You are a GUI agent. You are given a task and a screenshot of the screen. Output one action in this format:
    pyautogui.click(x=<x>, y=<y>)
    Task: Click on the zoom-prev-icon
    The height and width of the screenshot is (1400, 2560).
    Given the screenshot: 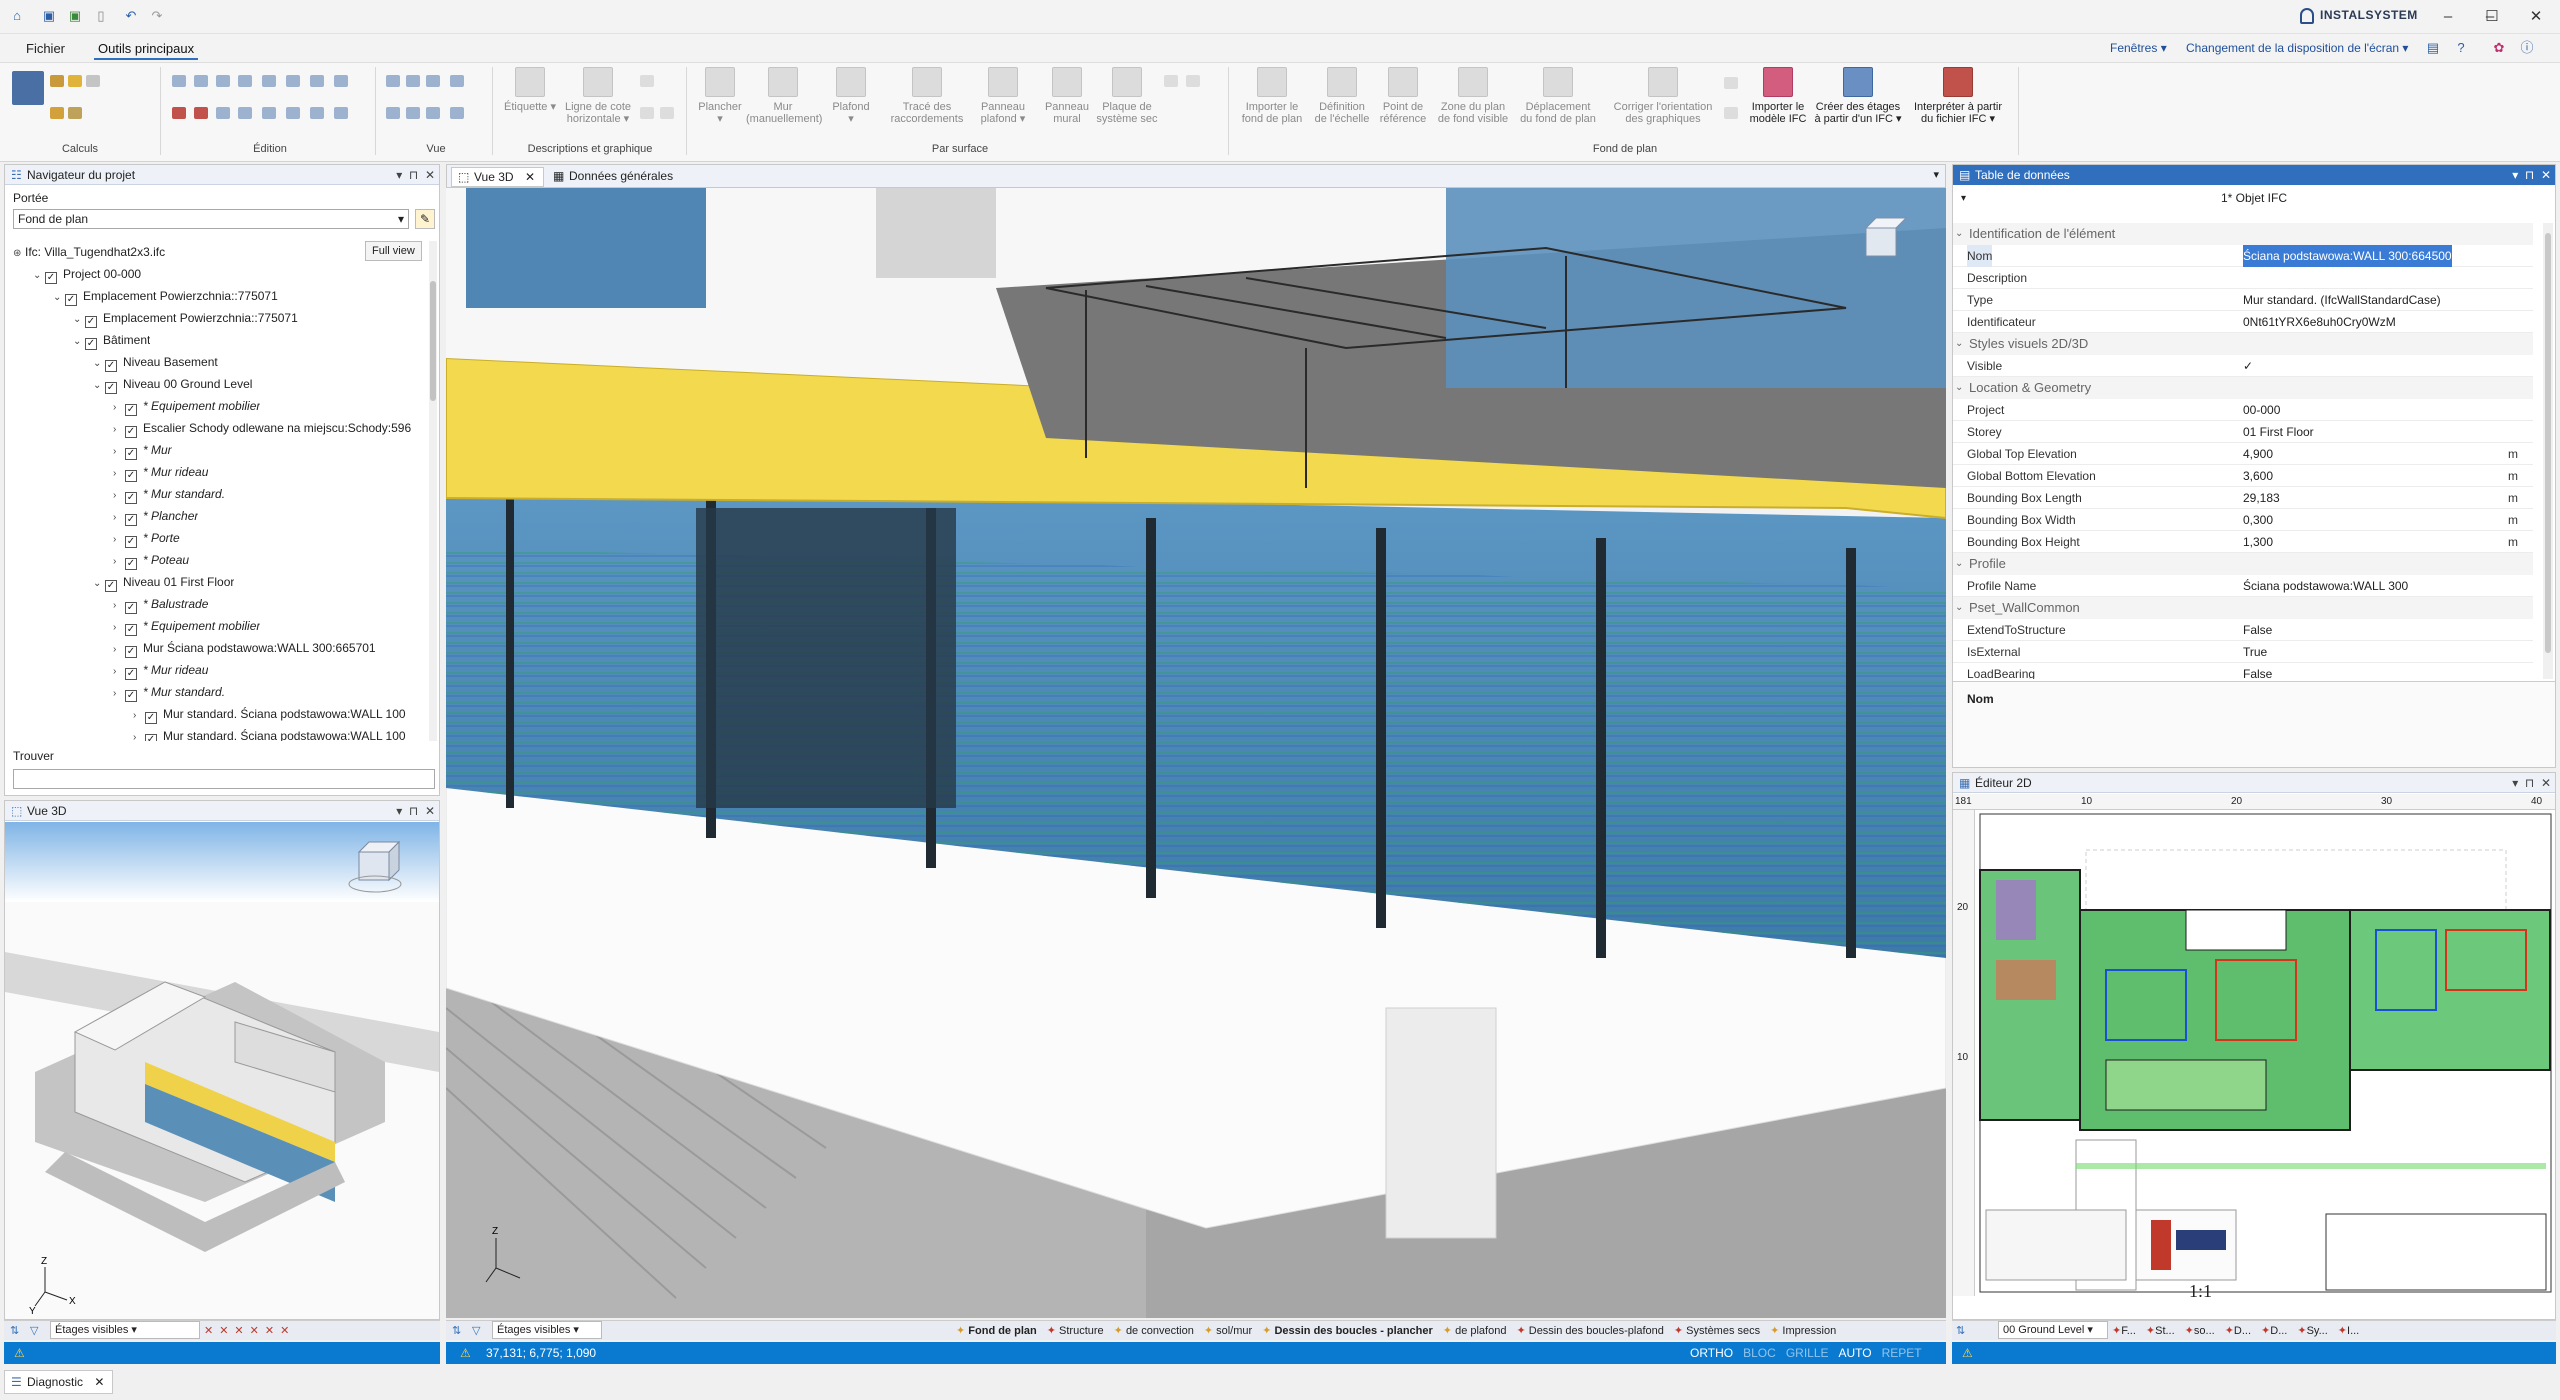 What is the action you would take?
    pyautogui.click(x=413, y=113)
    